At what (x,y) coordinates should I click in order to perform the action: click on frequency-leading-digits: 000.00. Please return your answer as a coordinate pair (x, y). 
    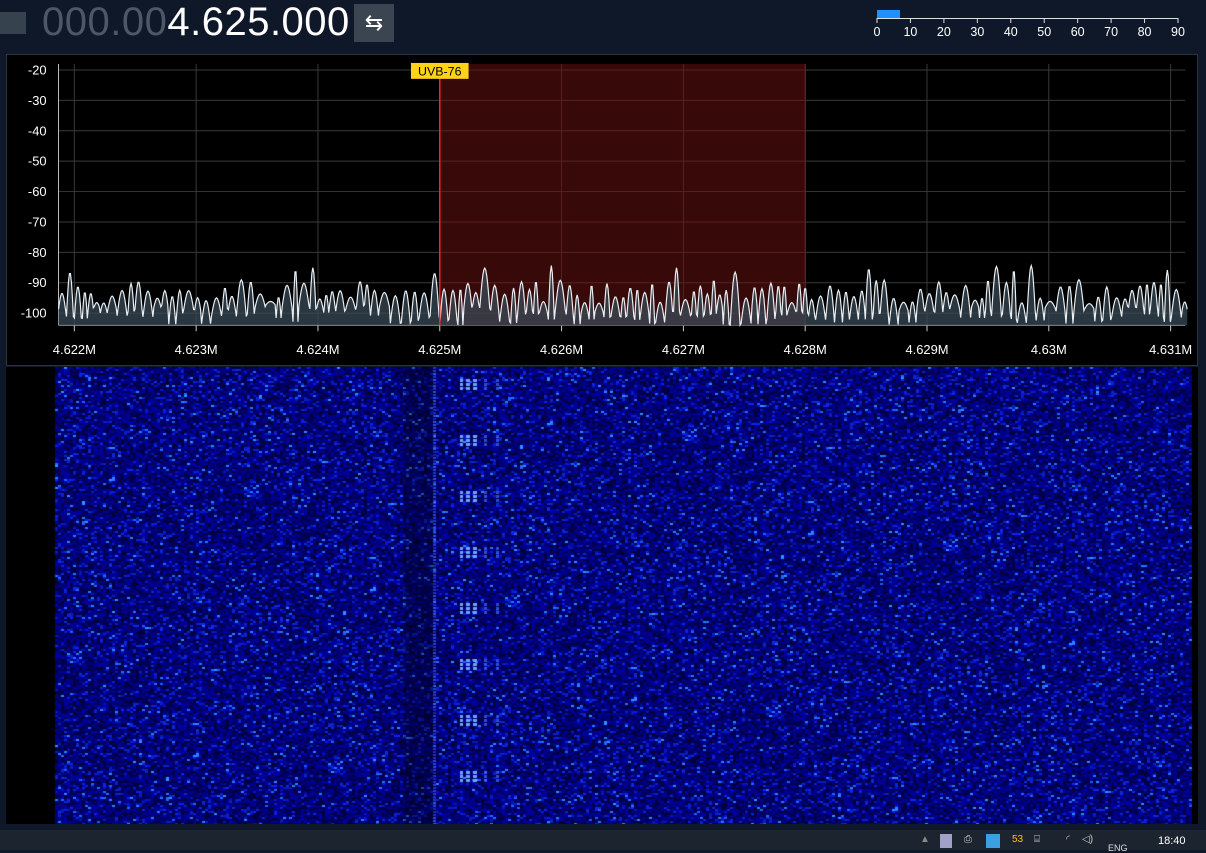
    Looking at the image, I should click on (104, 22).